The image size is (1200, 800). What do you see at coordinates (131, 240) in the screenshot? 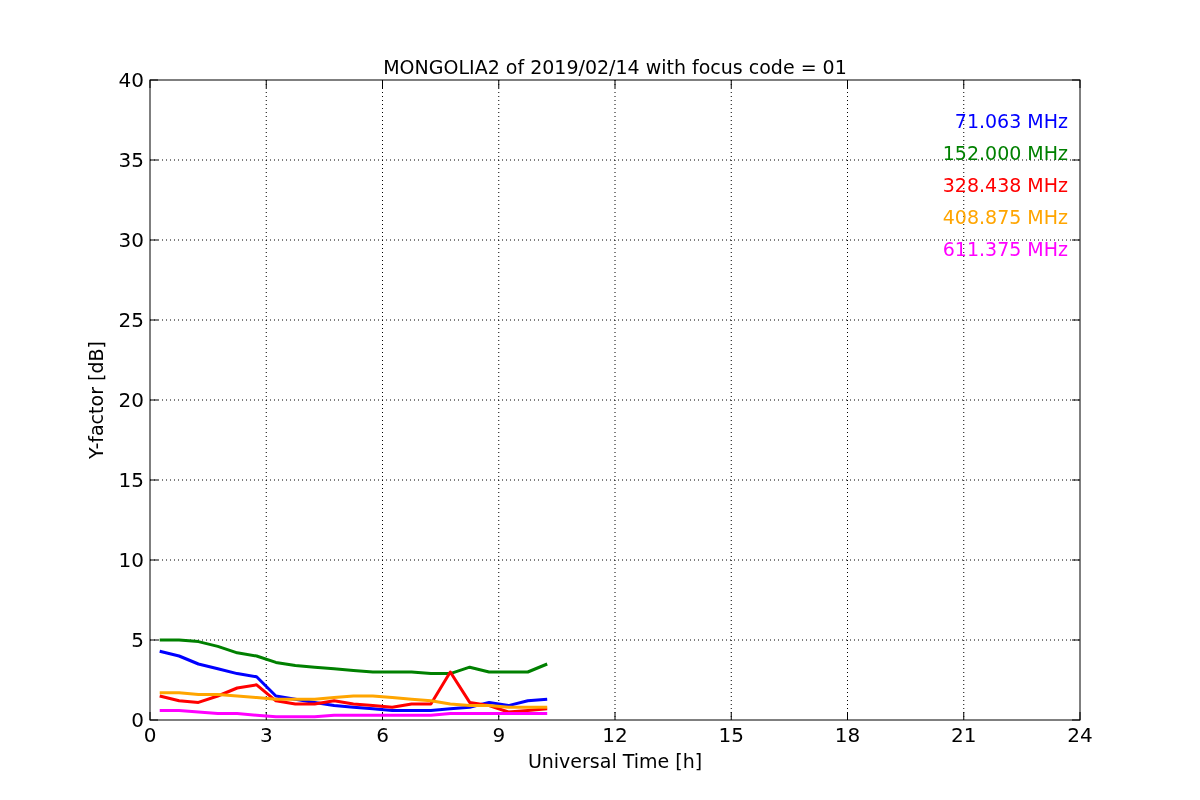
I see `y-tick-label: 30` at bounding box center [131, 240].